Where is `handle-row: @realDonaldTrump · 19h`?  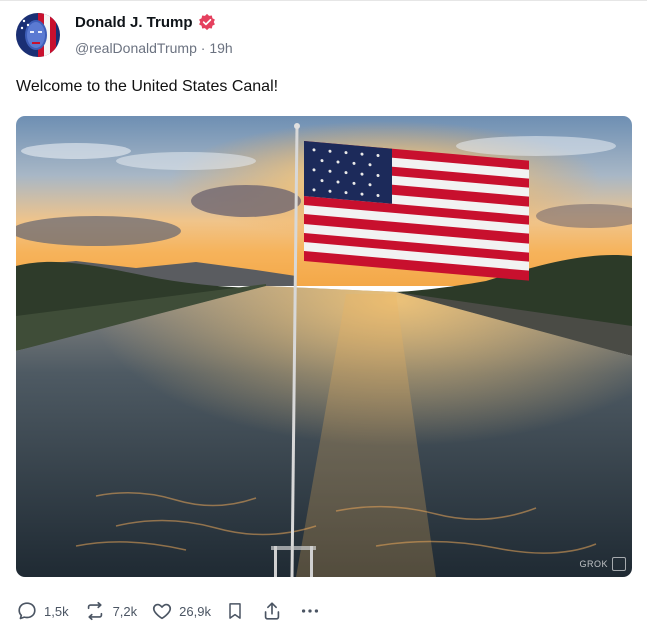
handle-row: @realDonaldTrump · 19h is located at coordinates (154, 48).